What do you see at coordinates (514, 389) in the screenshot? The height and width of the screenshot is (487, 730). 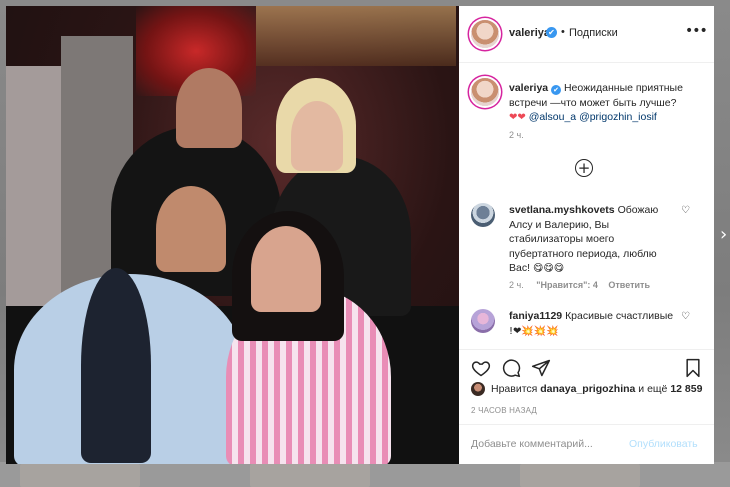 I see `likes-prefix: Нравится` at bounding box center [514, 389].